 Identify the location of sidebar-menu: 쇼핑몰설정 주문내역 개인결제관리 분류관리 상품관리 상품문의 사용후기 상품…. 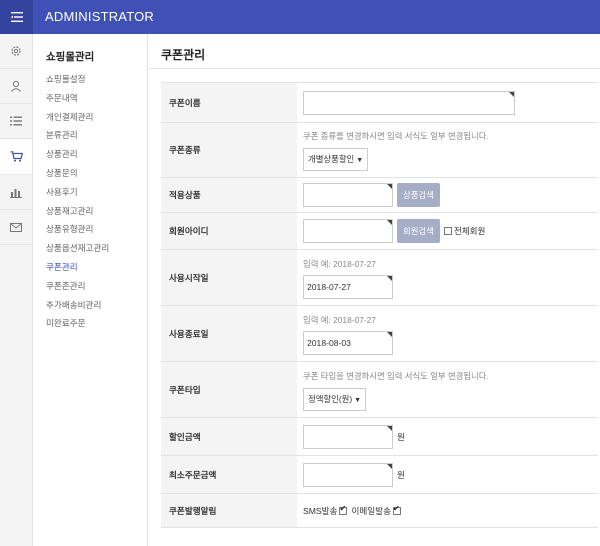
(77, 201).